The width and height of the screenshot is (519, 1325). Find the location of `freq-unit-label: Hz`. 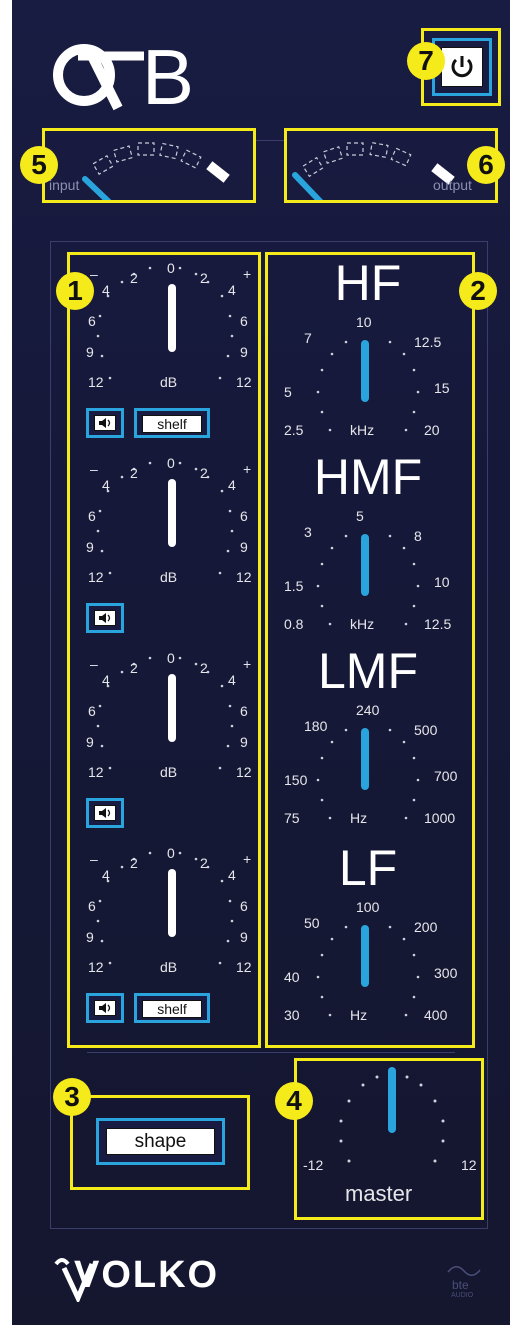

freq-unit-label: Hz is located at coordinates (359, 818).